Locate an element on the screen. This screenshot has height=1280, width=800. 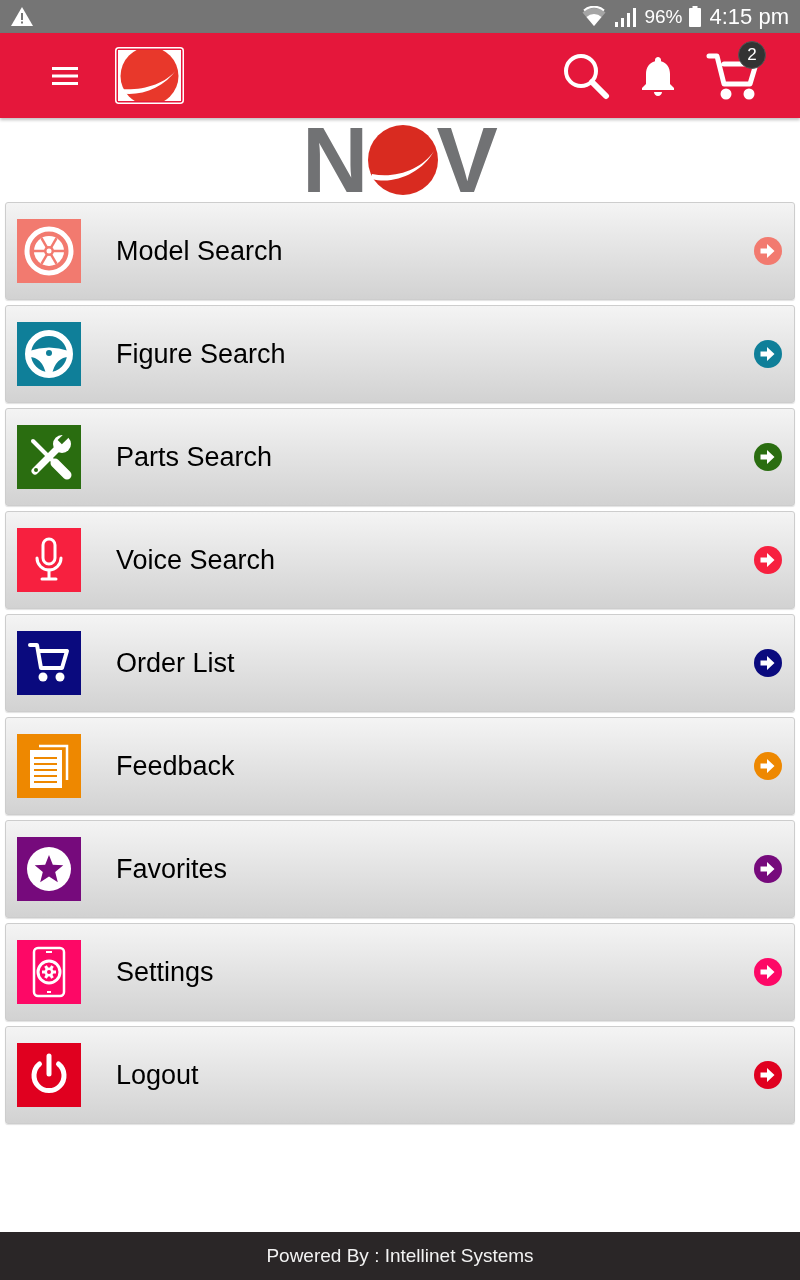
menu-item: Figure Search is located at coordinates (400, 354).